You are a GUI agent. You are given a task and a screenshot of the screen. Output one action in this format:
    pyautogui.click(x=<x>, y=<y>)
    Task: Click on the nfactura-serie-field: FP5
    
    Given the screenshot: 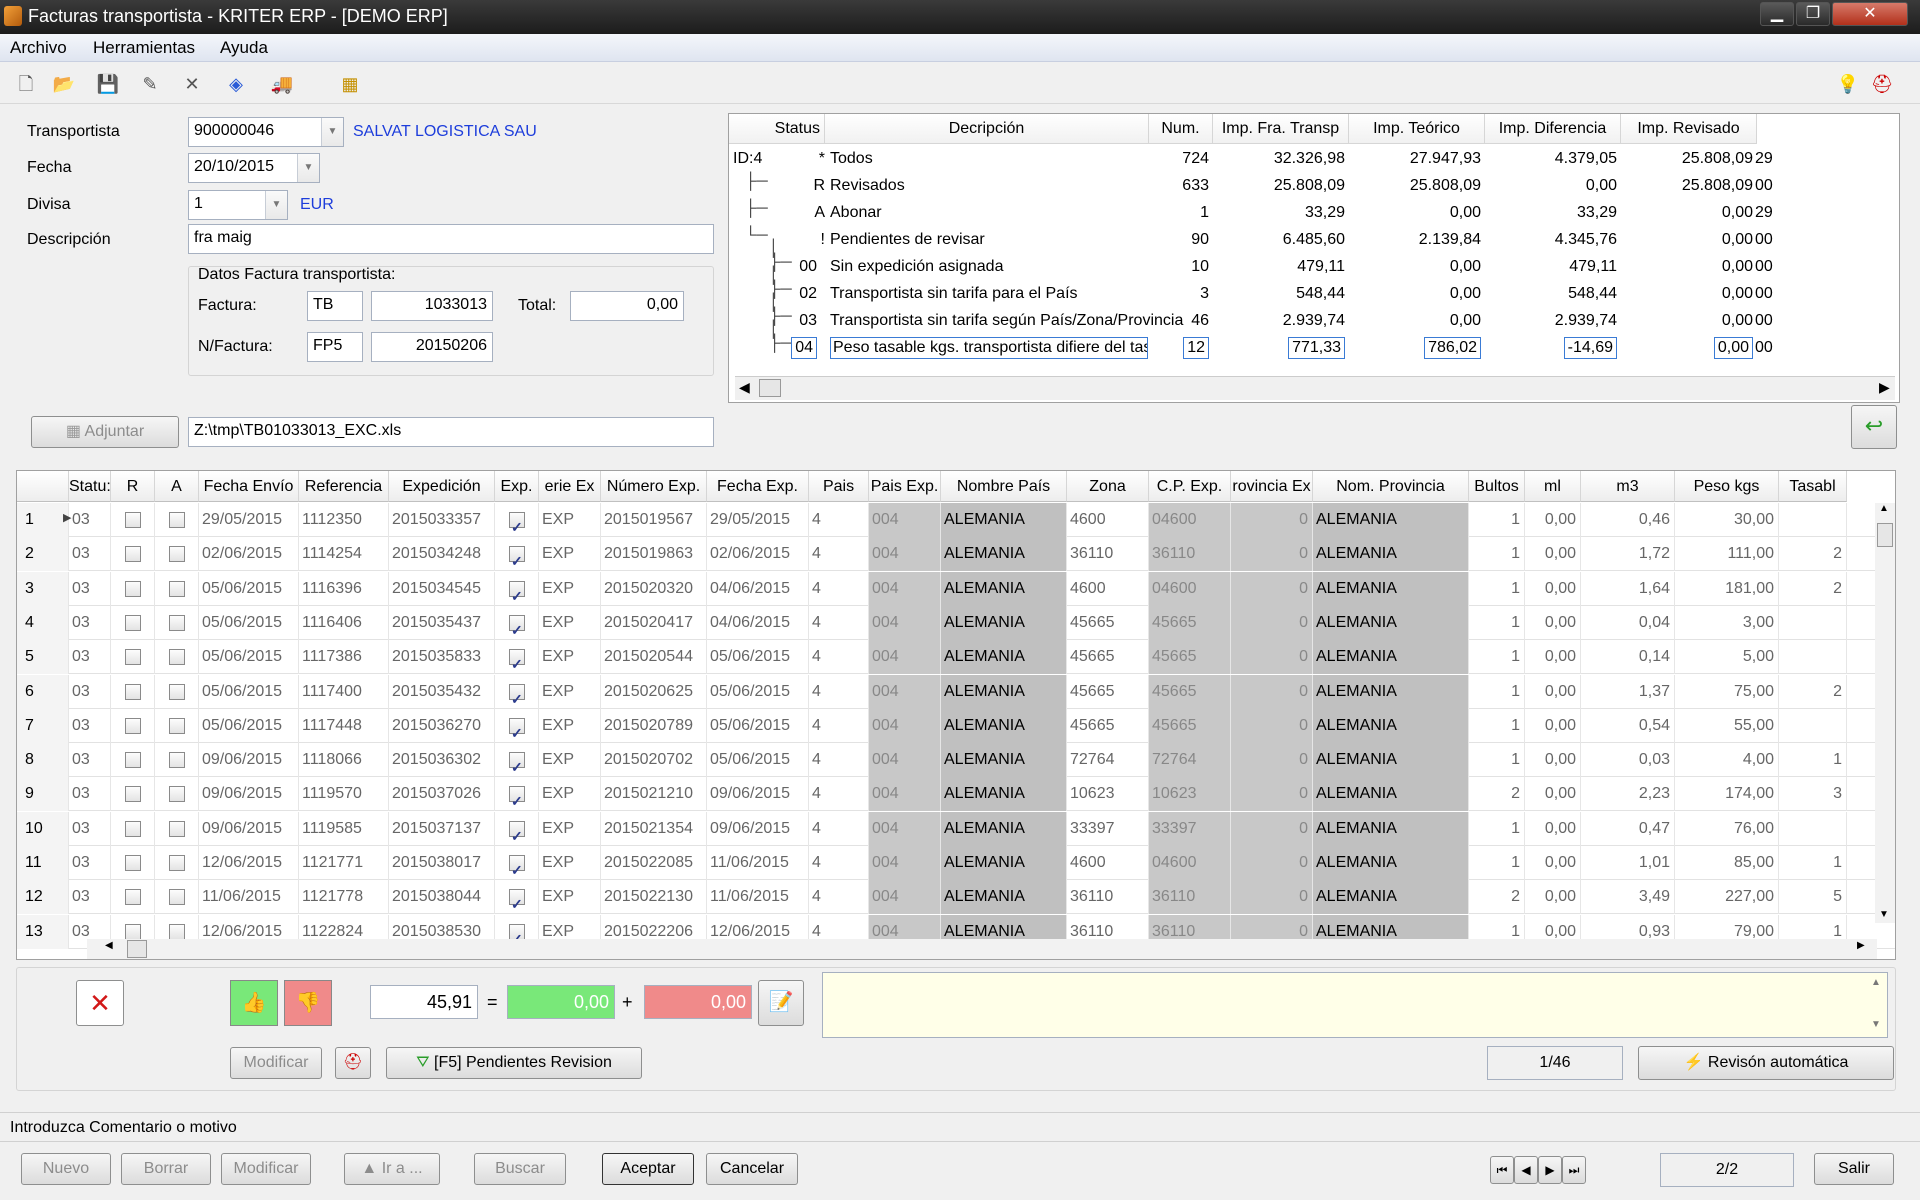 What is the action you would take?
    pyautogui.click(x=335, y=347)
    